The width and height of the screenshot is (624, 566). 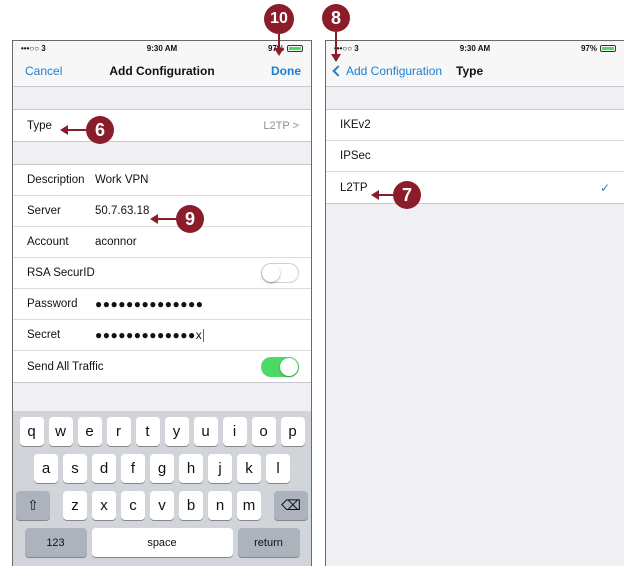 I want to click on rsa-securid-row: RSA SecurID, so click(x=162, y=273).